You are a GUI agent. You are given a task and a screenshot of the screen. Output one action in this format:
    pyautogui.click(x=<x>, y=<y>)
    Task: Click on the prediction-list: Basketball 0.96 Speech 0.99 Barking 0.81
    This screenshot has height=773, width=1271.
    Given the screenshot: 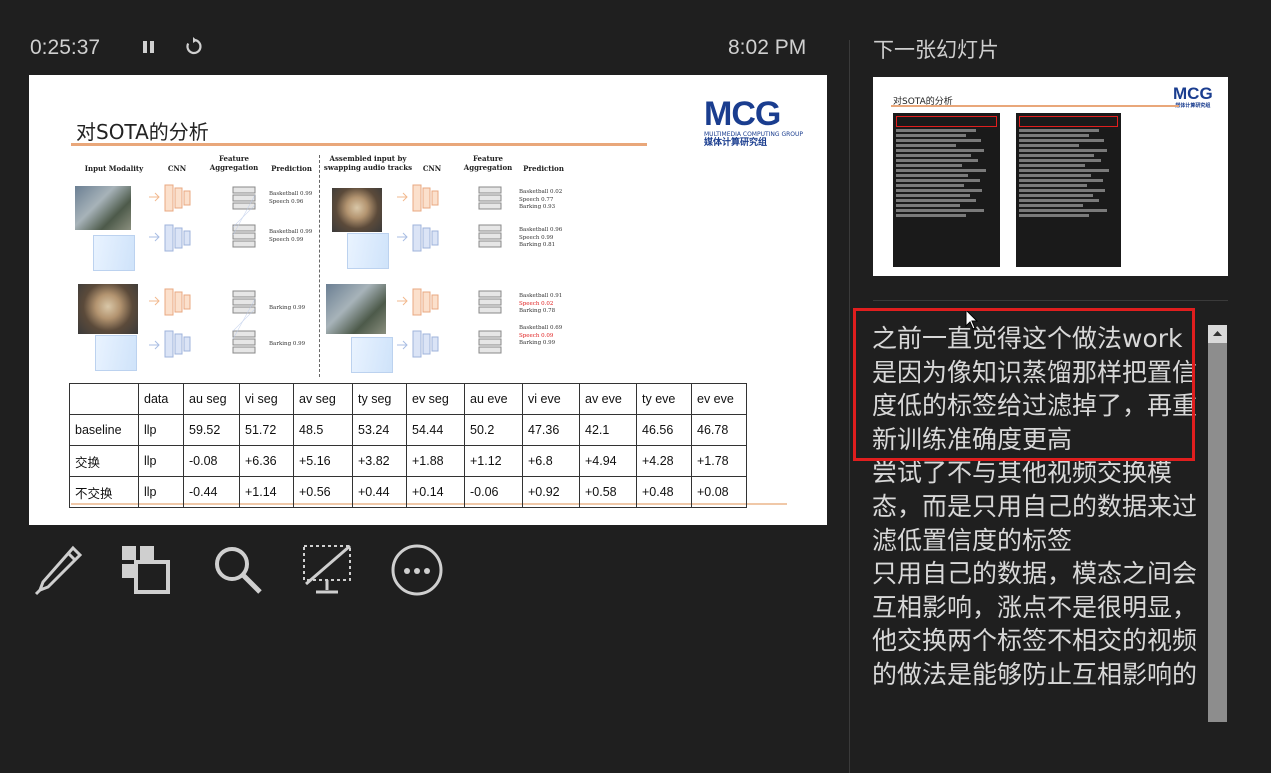 What is the action you would take?
    pyautogui.click(x=540, y=238)
    